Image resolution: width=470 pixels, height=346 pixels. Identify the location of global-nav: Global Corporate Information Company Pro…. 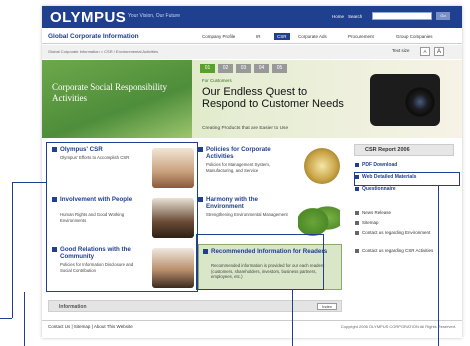
(252, 37).